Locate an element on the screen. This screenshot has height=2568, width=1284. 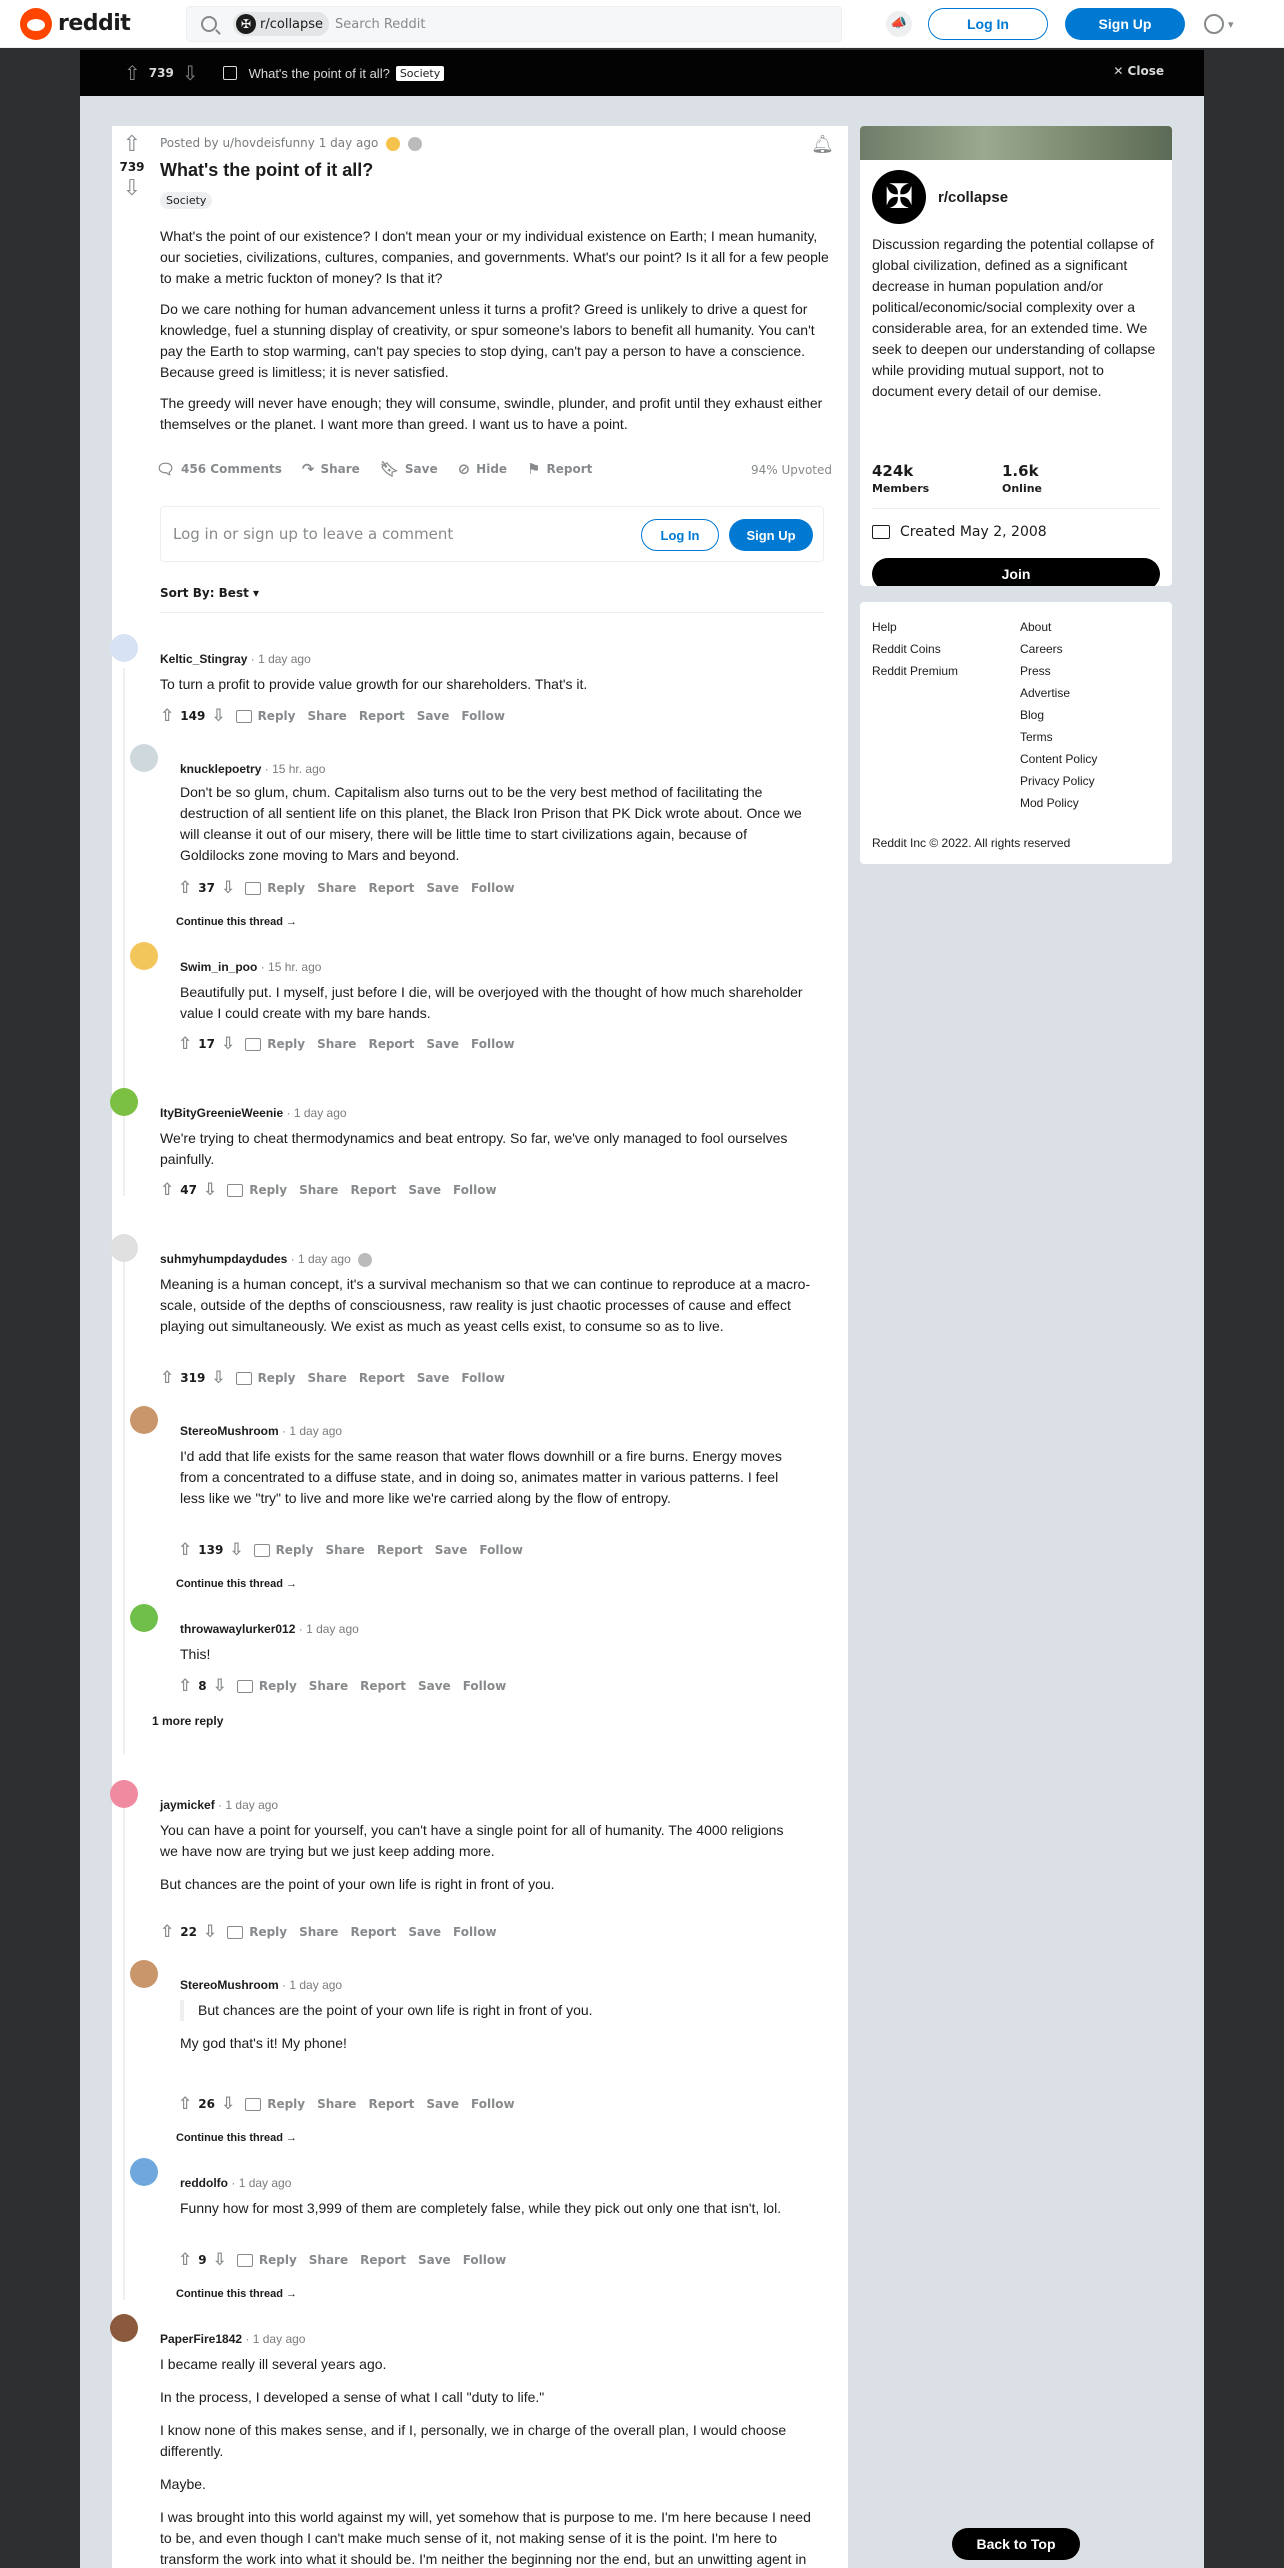
username: throwawaylurker012 is located at coordinates (237, 1629).